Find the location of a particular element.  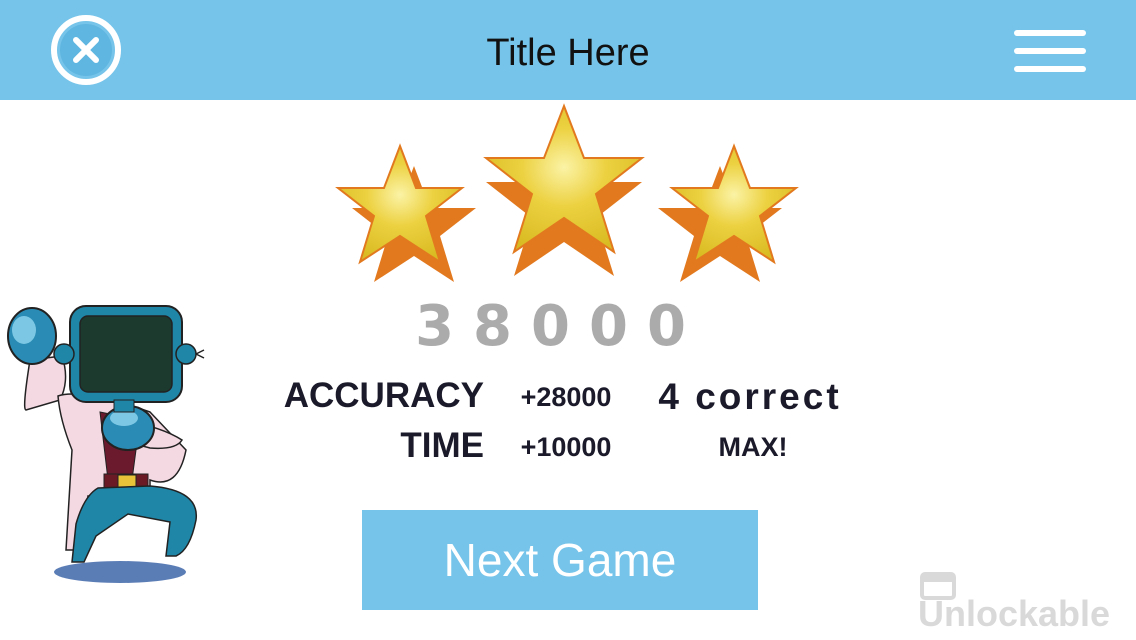

accuracy-note: 4 correct is located at coordinates (750, 396).